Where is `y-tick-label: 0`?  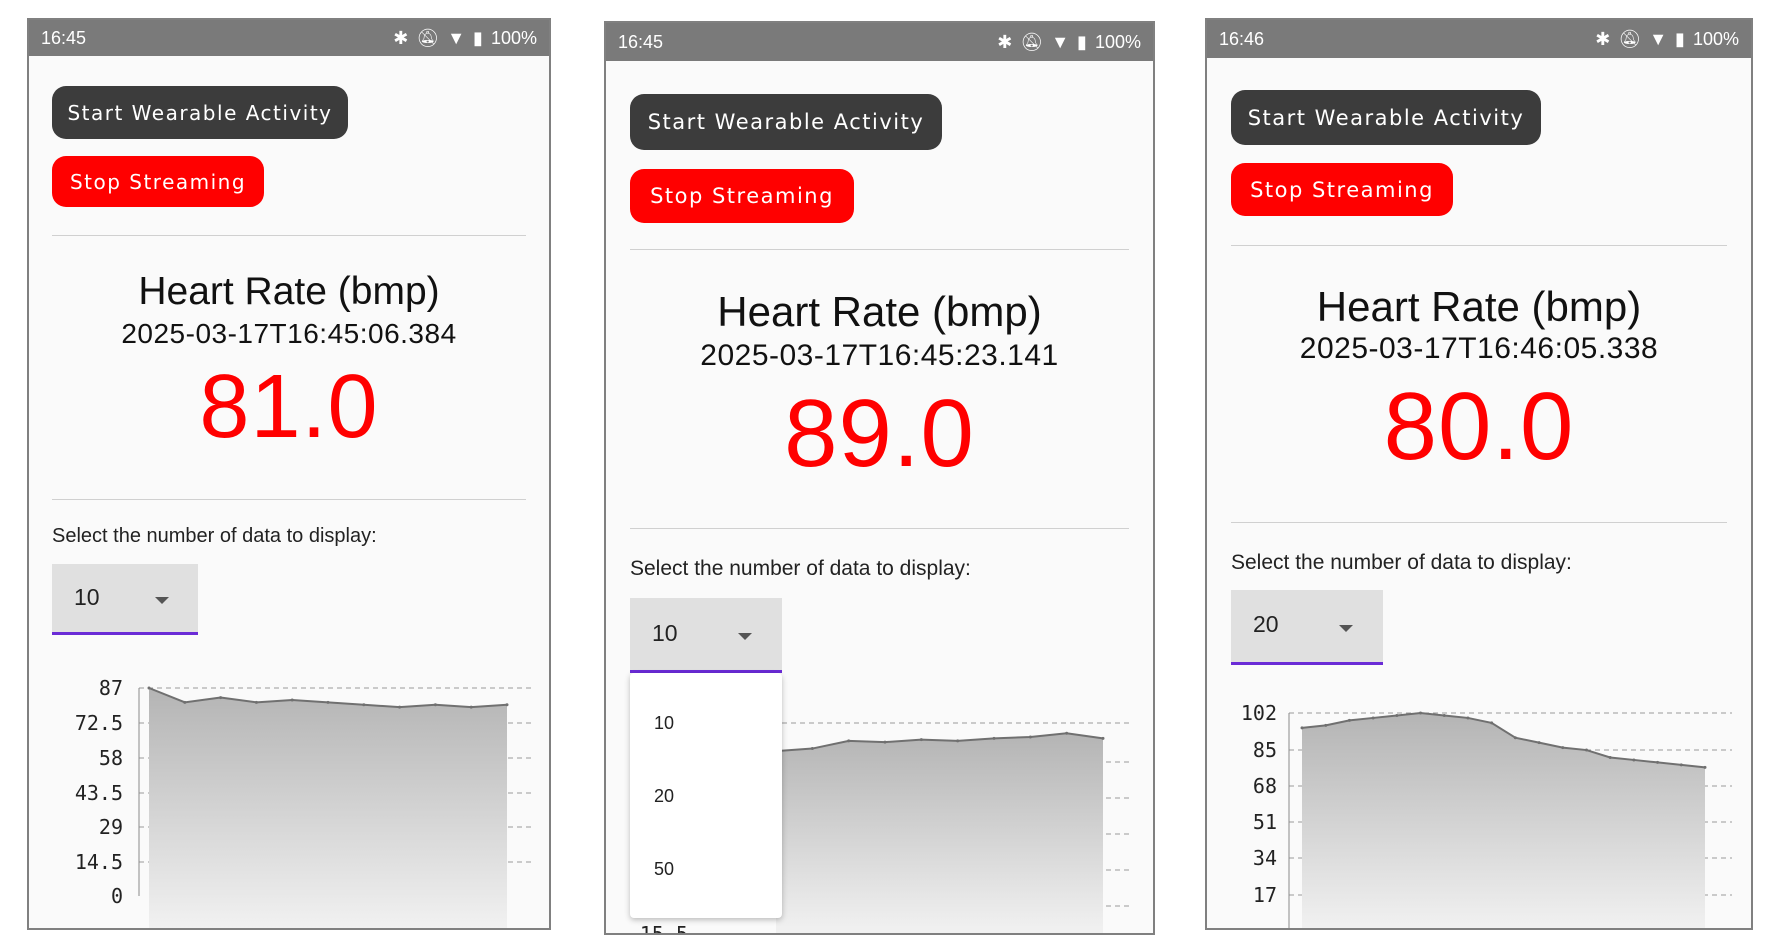 y-tick-label: 0 is located at coordinates (117, 896).